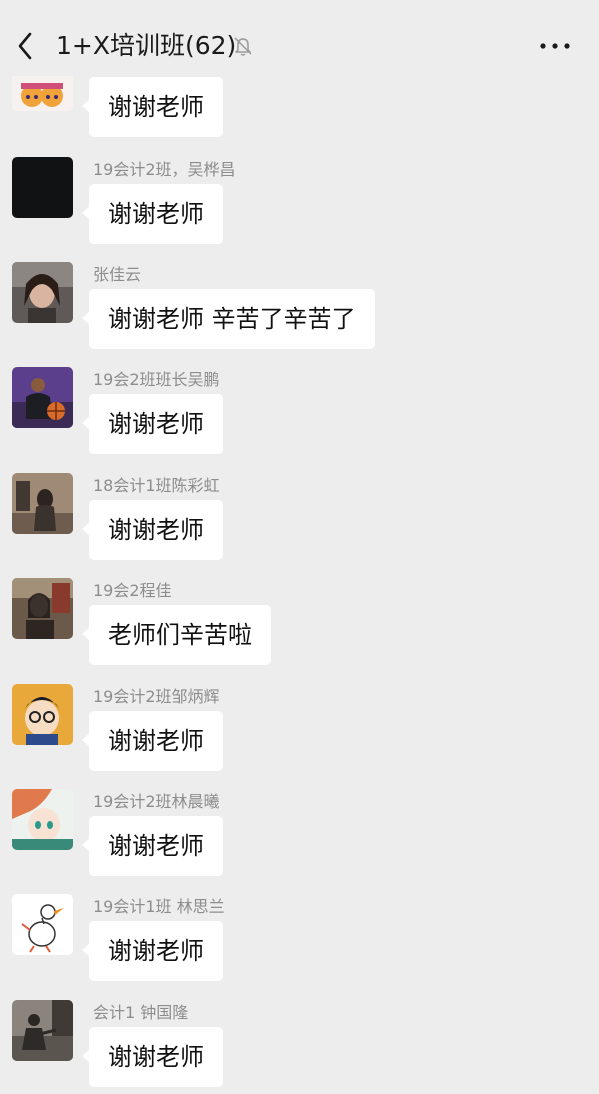  Describe the element at coordinates (156, 379) in the screenshot. I see `sender-name: 19会2班班长吴鹏` at that location.